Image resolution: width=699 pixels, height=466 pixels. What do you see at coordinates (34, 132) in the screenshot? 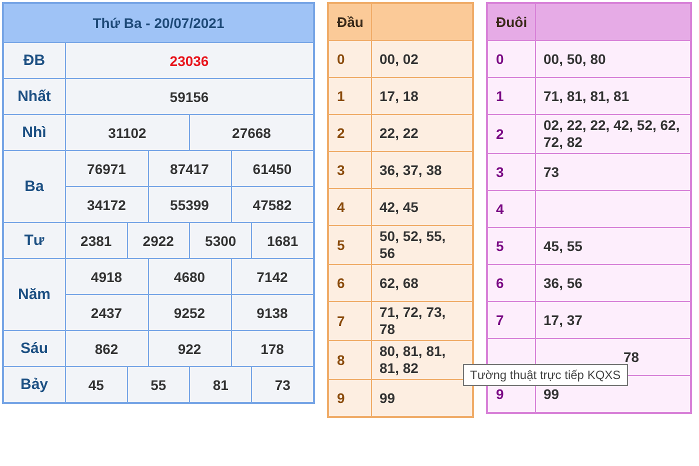
I see `prize-label: Nhì` at bounding box center [34, 132].